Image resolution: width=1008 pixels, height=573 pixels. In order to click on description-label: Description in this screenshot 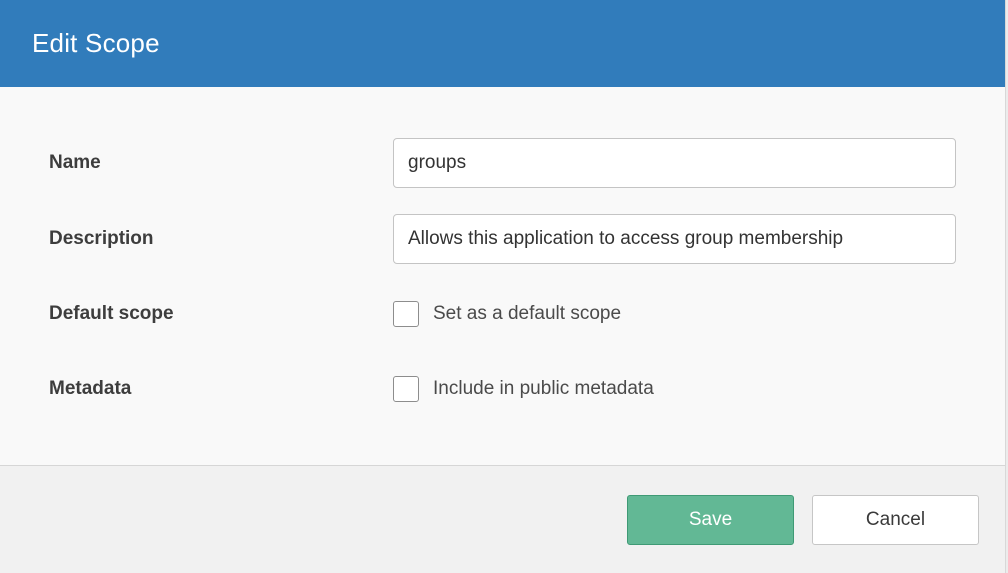, I will do `click(101, 238)`.